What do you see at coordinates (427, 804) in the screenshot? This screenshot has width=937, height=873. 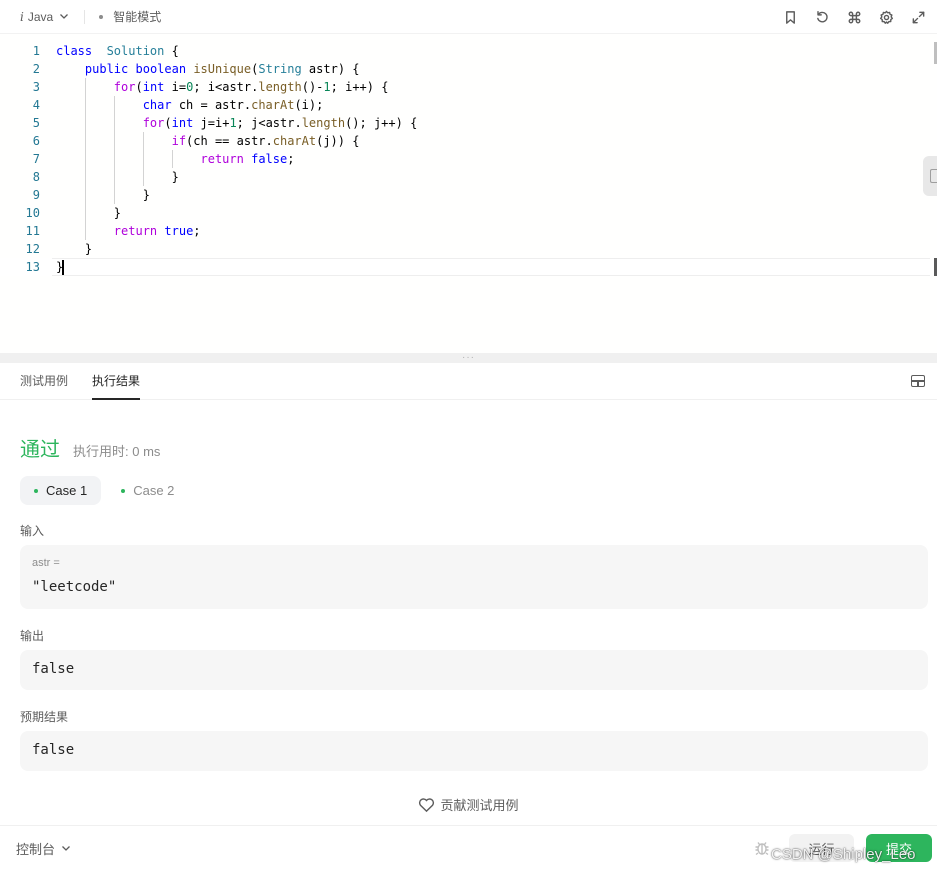 I see `heart-icon` at bounding box center [427, 804].